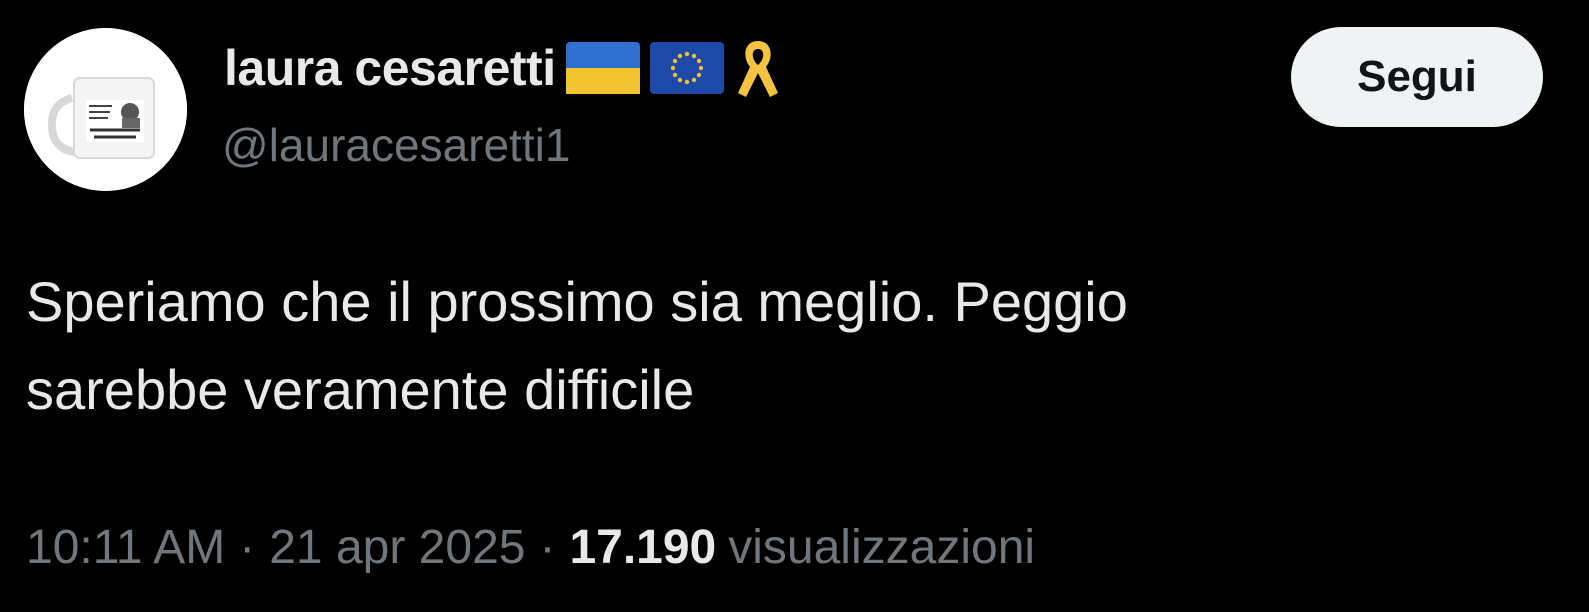 The width and height of the screenshot is (1589, 612). What do you see at coordinates (397, 547) in the screenshot?
I see `tweet-date: 21 apr 2025` at bounding box center [397, 547].